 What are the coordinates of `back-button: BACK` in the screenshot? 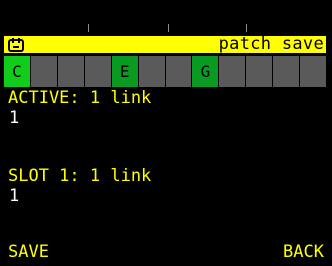 It's located at (303, 252).